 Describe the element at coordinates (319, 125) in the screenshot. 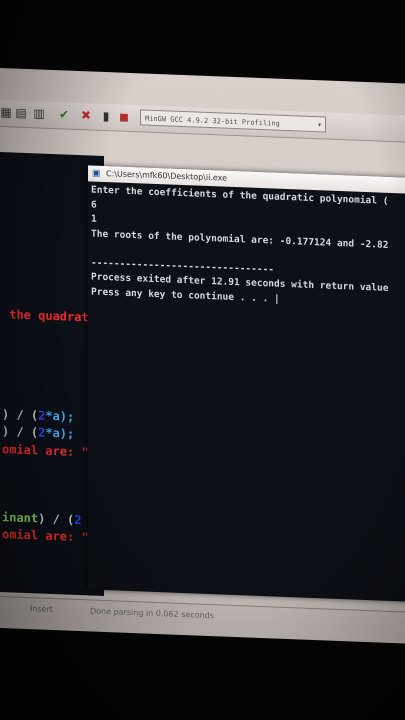

I see `chevron-down-icon: ▾` at that location.